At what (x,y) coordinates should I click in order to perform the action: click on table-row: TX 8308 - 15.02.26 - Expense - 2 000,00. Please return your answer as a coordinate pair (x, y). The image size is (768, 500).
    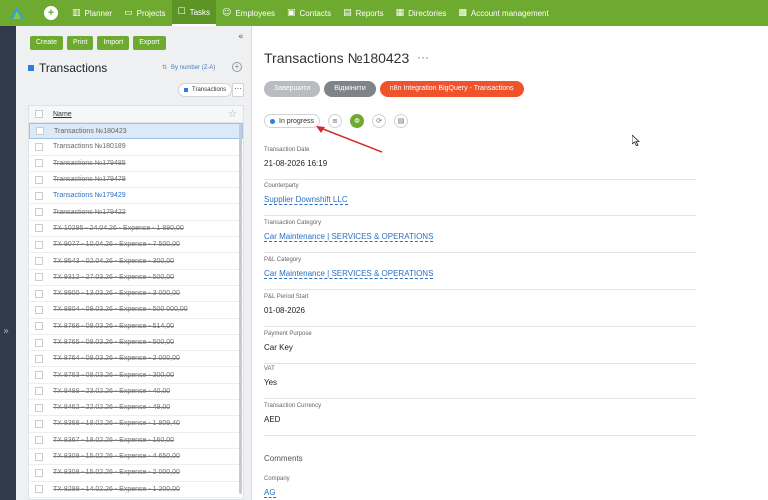
    Looking at the image, I should click on (136, 473).